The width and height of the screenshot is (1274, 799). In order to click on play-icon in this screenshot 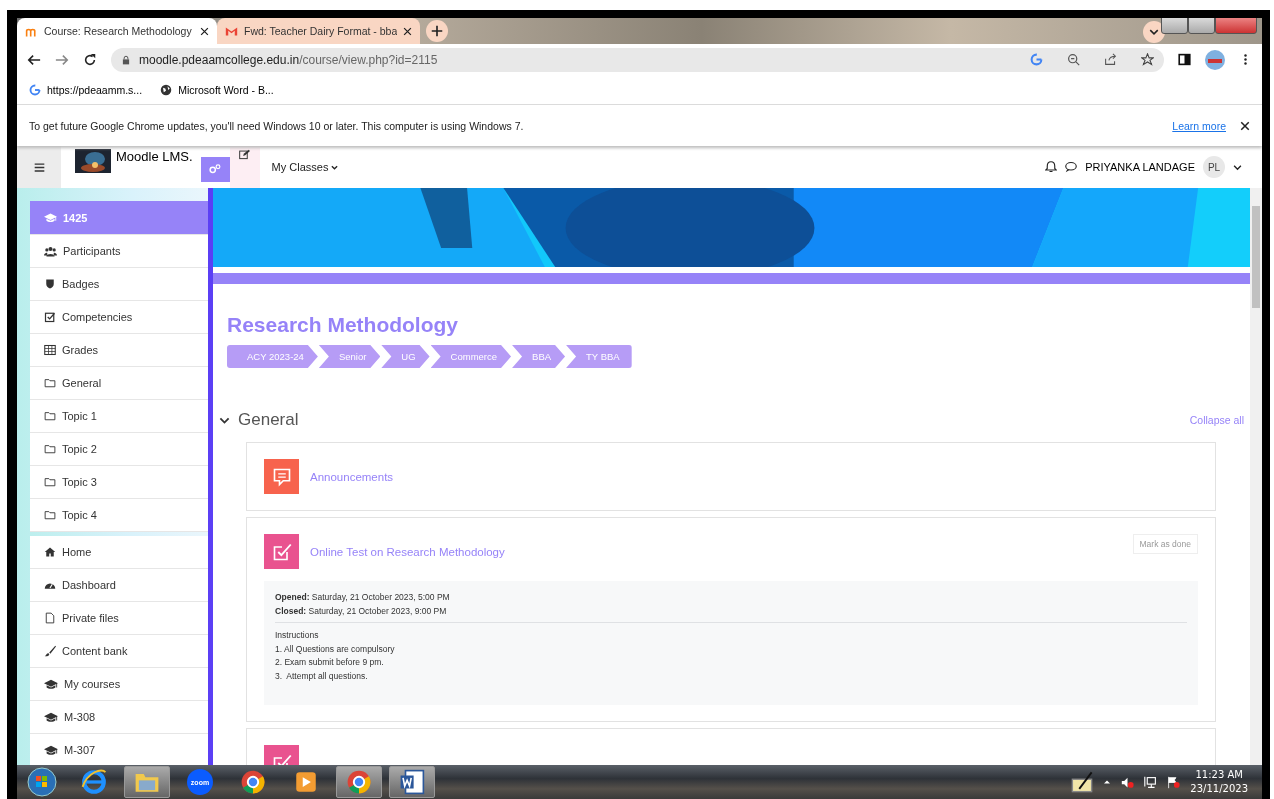, I will do `click(306, 782)`.